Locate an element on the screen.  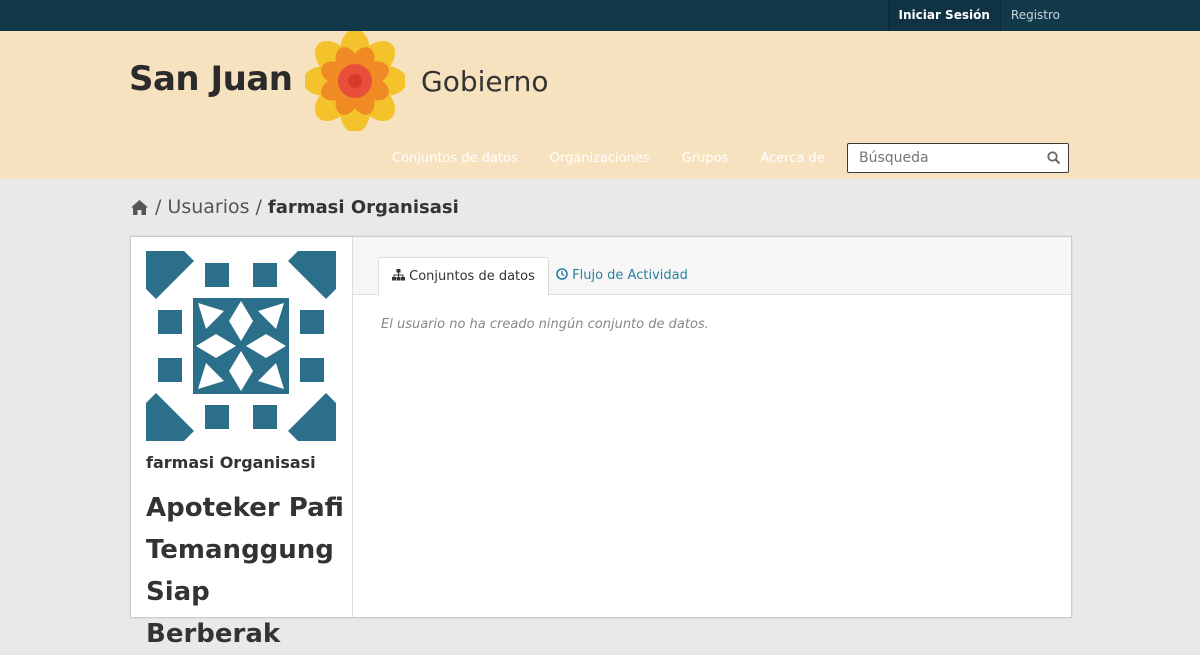
nav-item-datasets: Conjuntos de datos is located at coordinates (455, 158).